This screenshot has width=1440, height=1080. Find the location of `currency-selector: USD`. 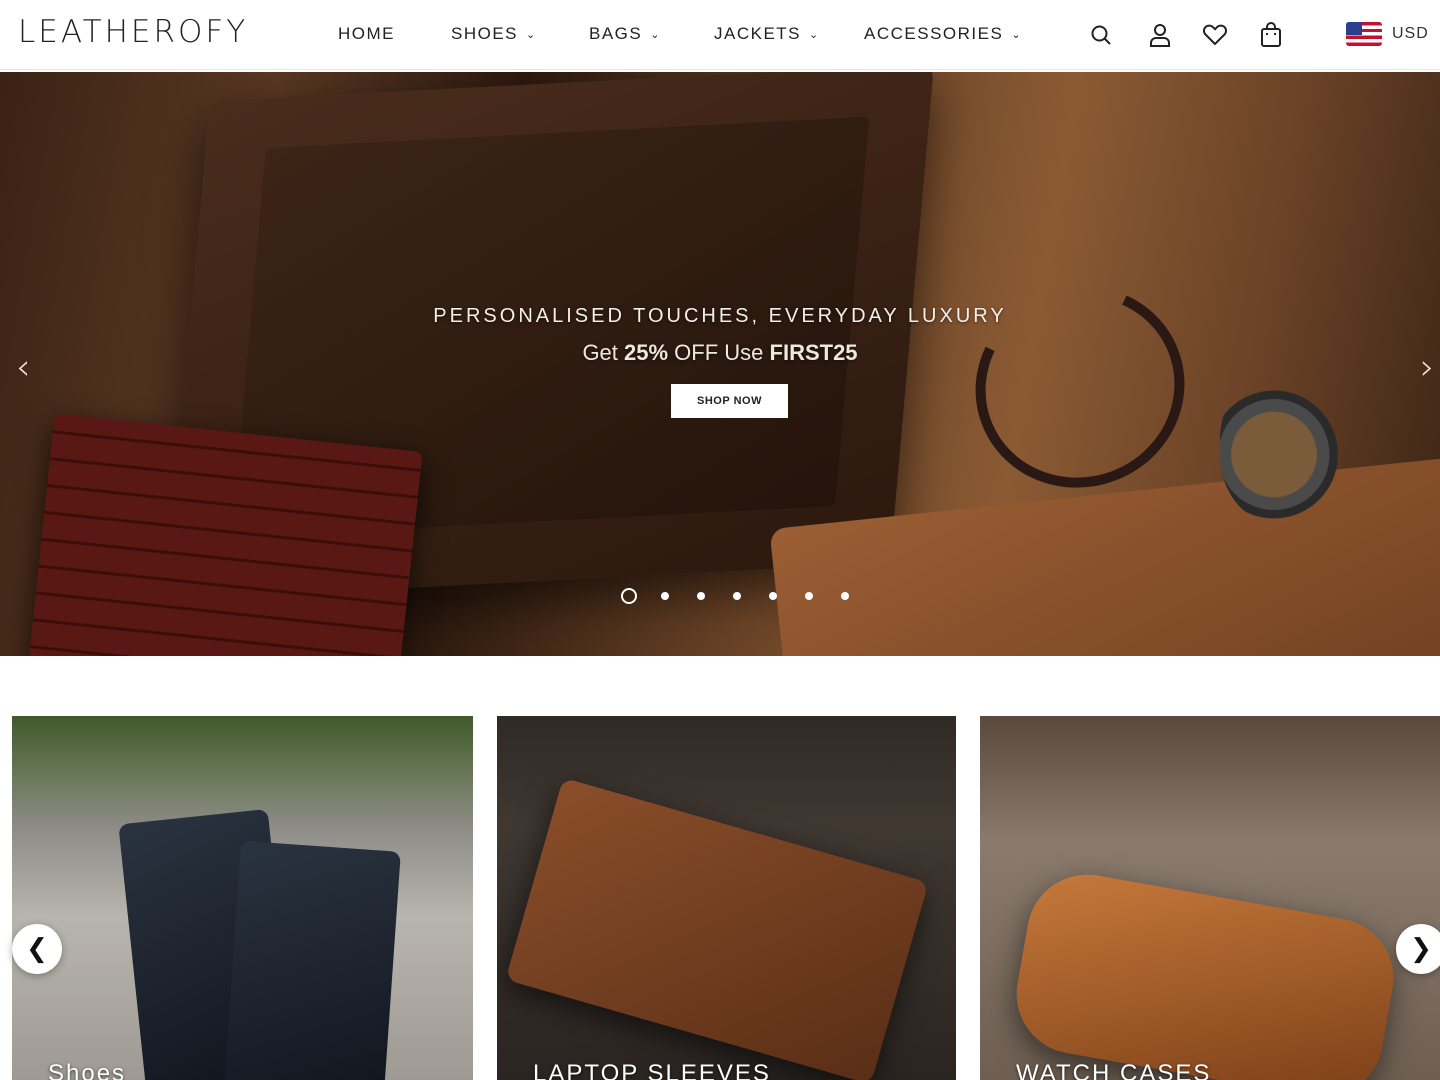

currency-selector: USD is located at coordinates (1387, 34).